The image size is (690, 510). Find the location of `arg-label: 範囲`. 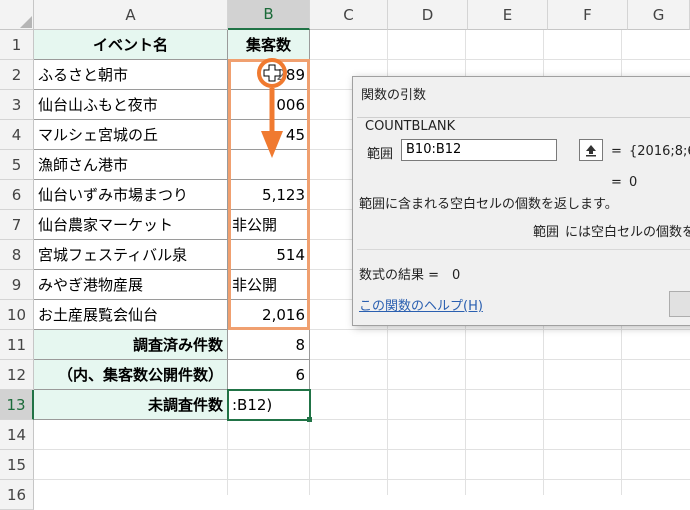

arg-label: 範囲 is located at coordinates (380, 154).